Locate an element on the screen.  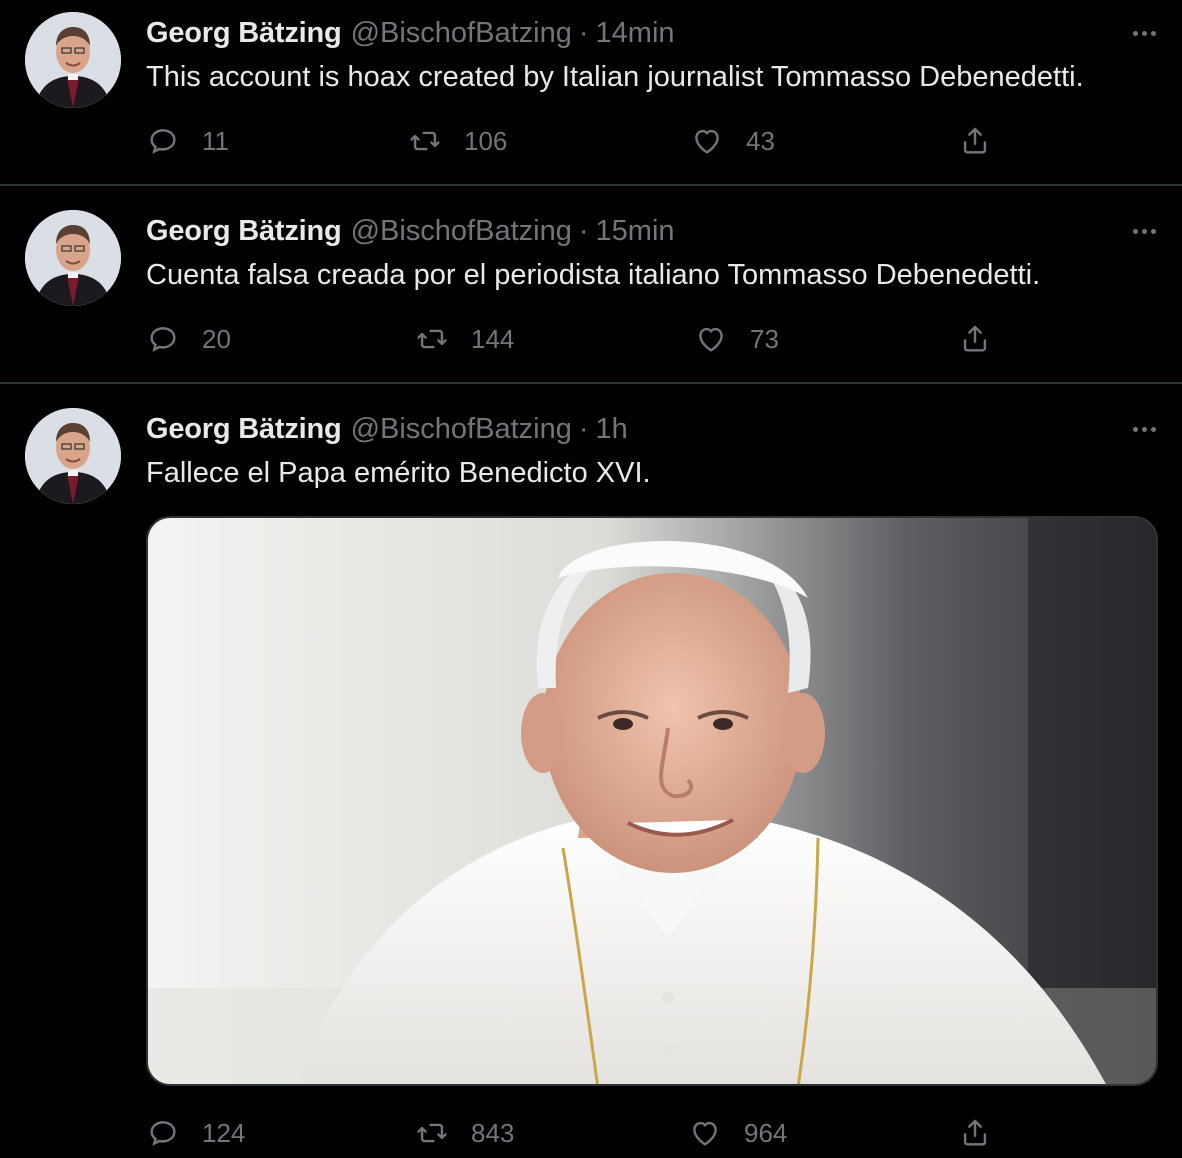
retweet-button: 144 is located at coordinates (464, 339).